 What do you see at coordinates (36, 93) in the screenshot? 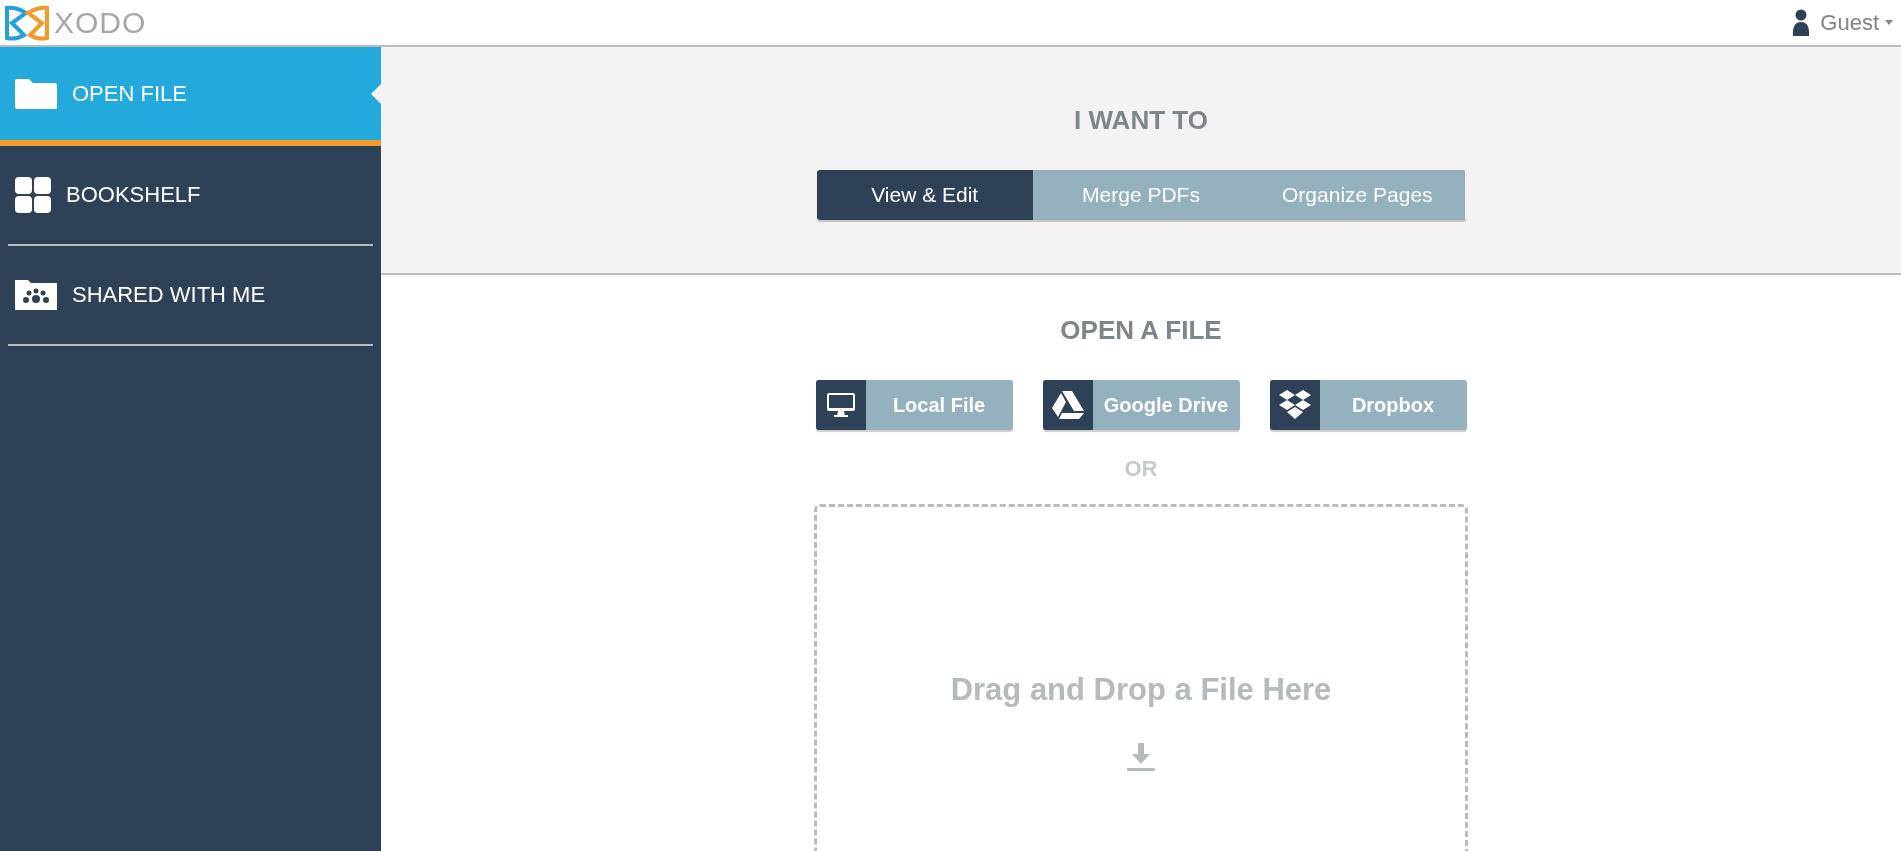
I see `folder-icon` at bounding box center [36, 93].